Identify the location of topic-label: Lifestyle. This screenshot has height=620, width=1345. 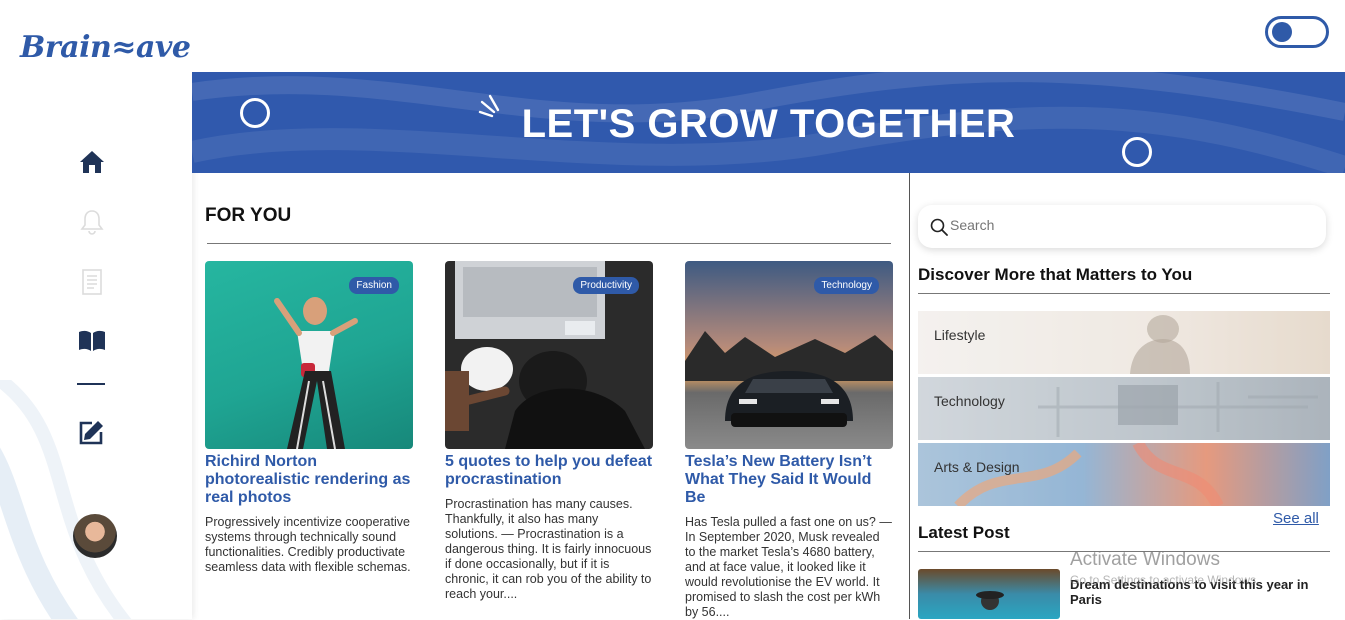
(959, 335).